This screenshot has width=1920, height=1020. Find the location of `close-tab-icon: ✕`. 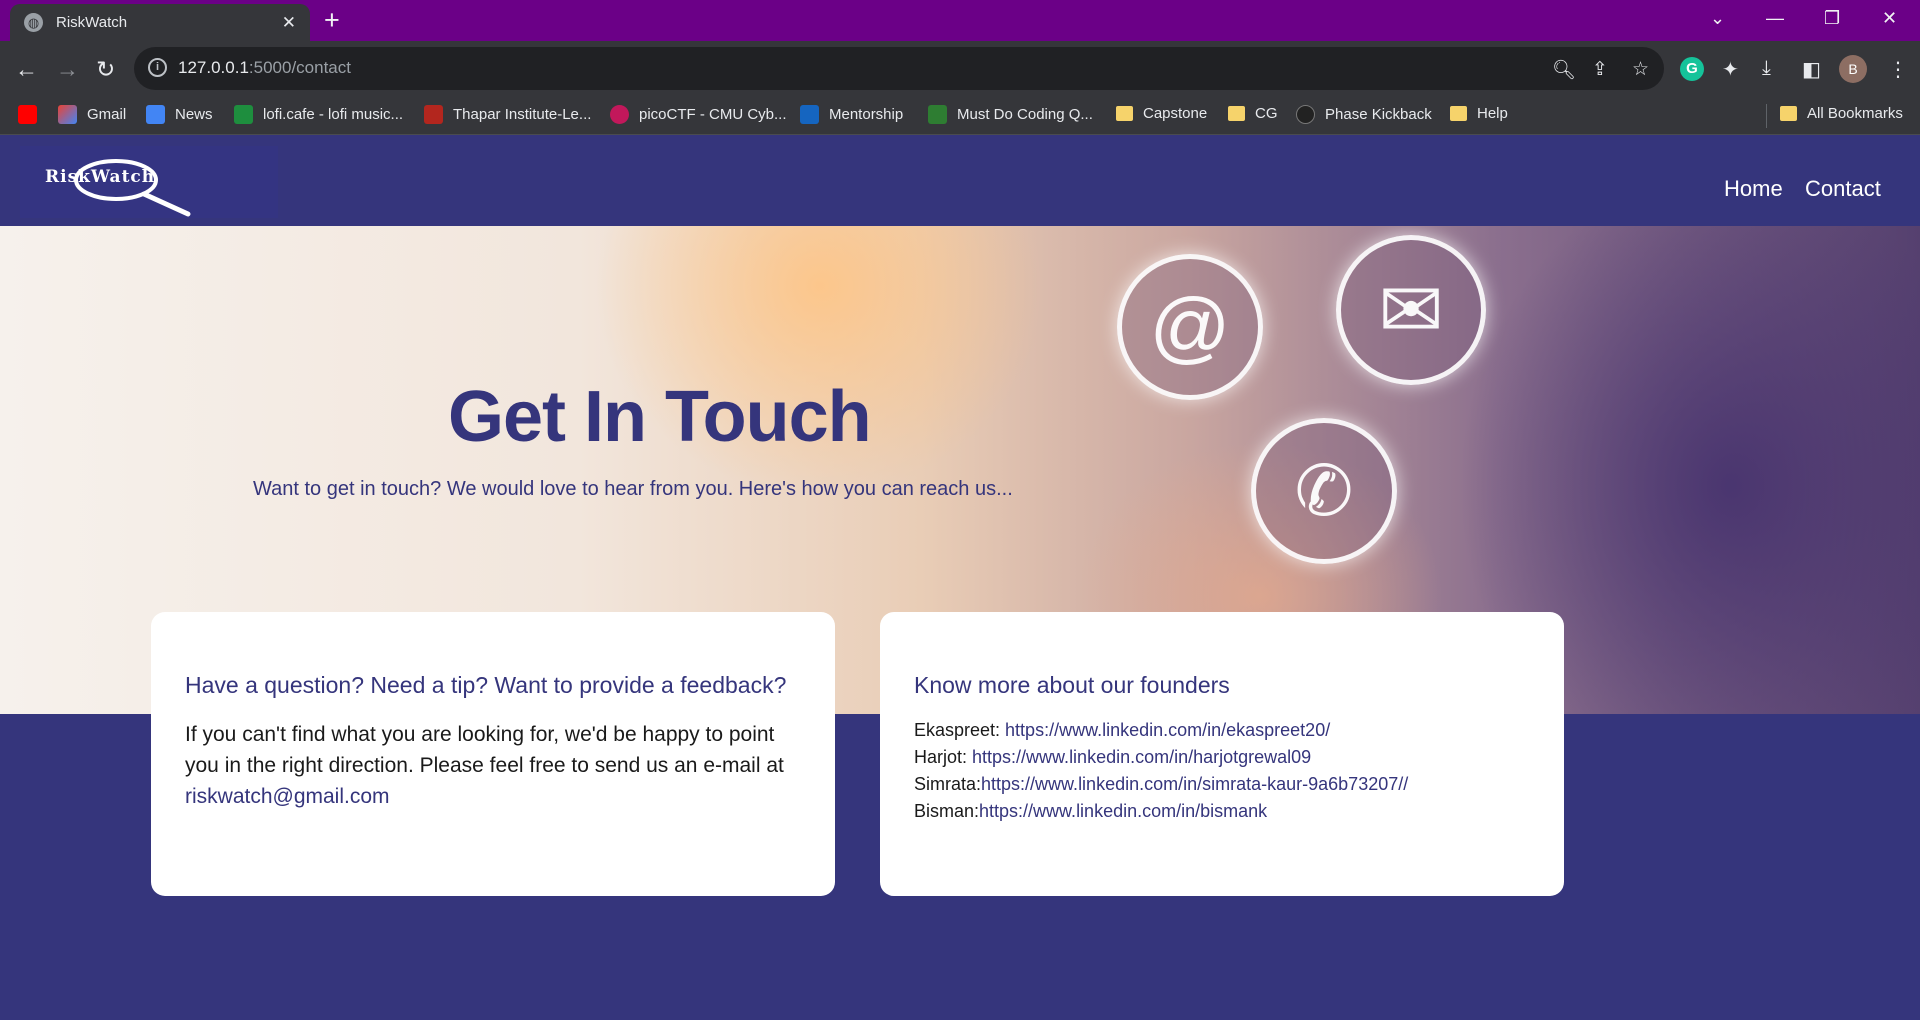

close-tab-icon: ✕ is located at coordinates (289, 23).